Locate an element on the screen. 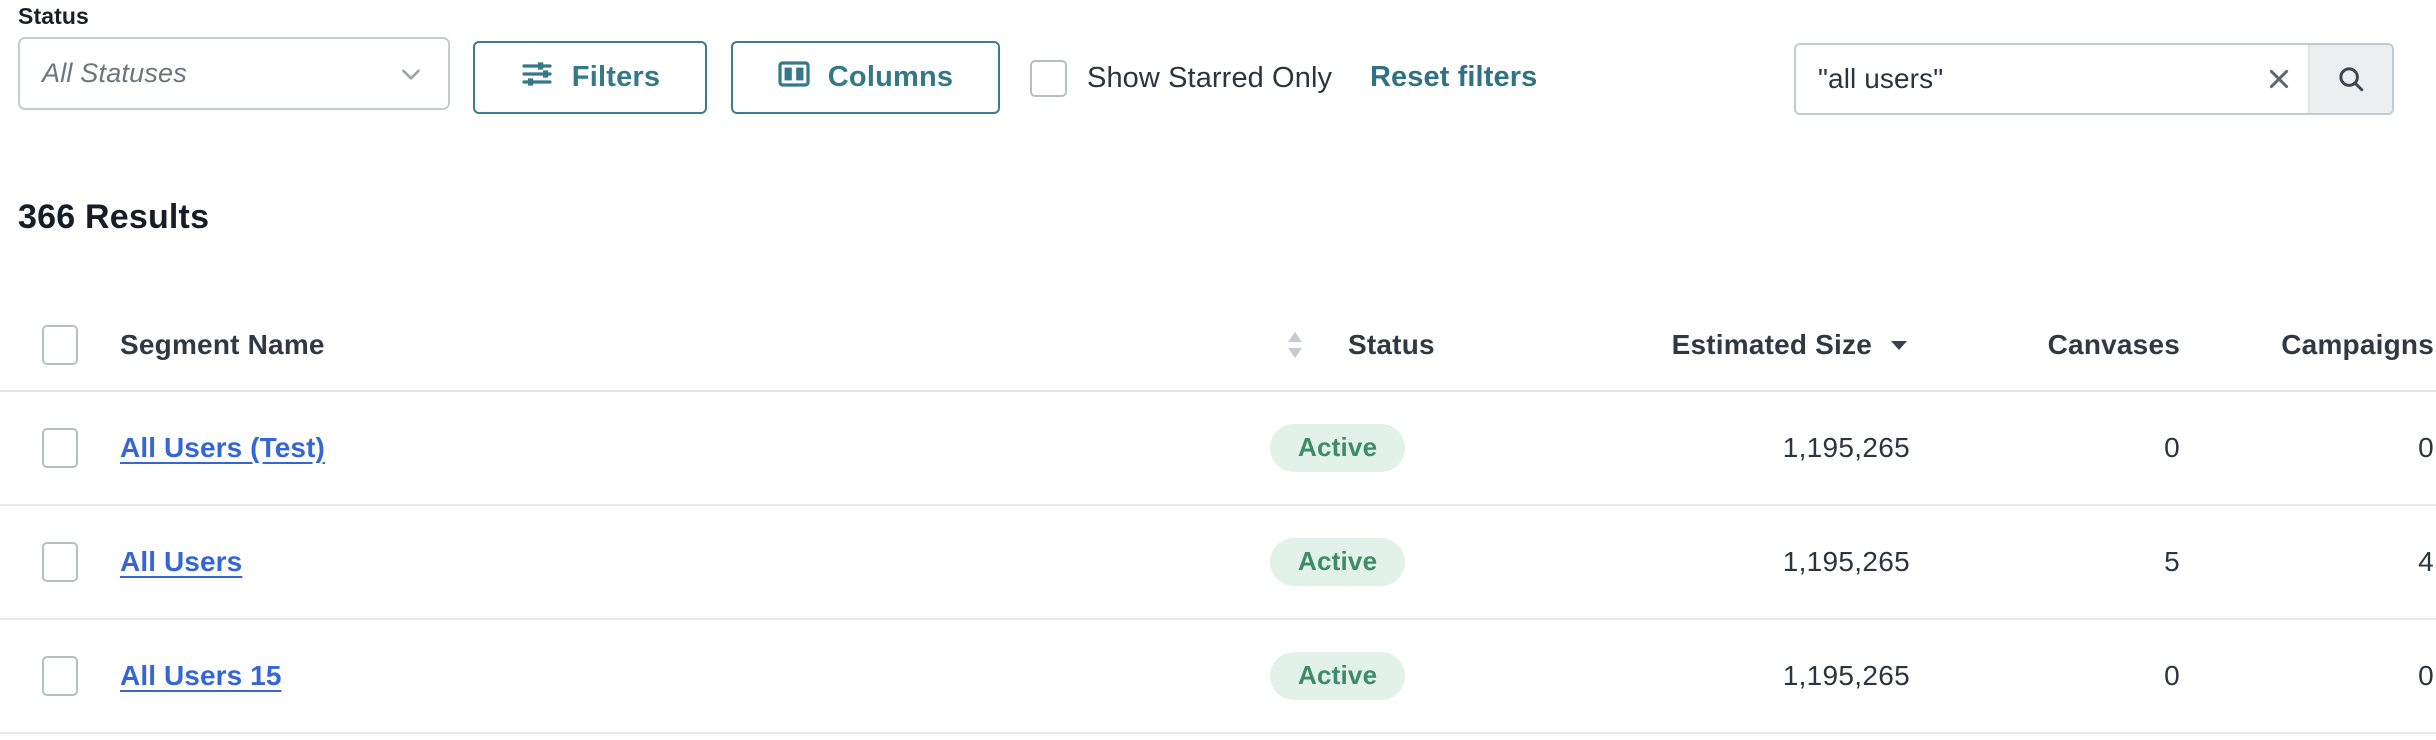 The width and height of the screenshot is (2436, 740). status-select: All Statuses is located at coordinates (234, 73).